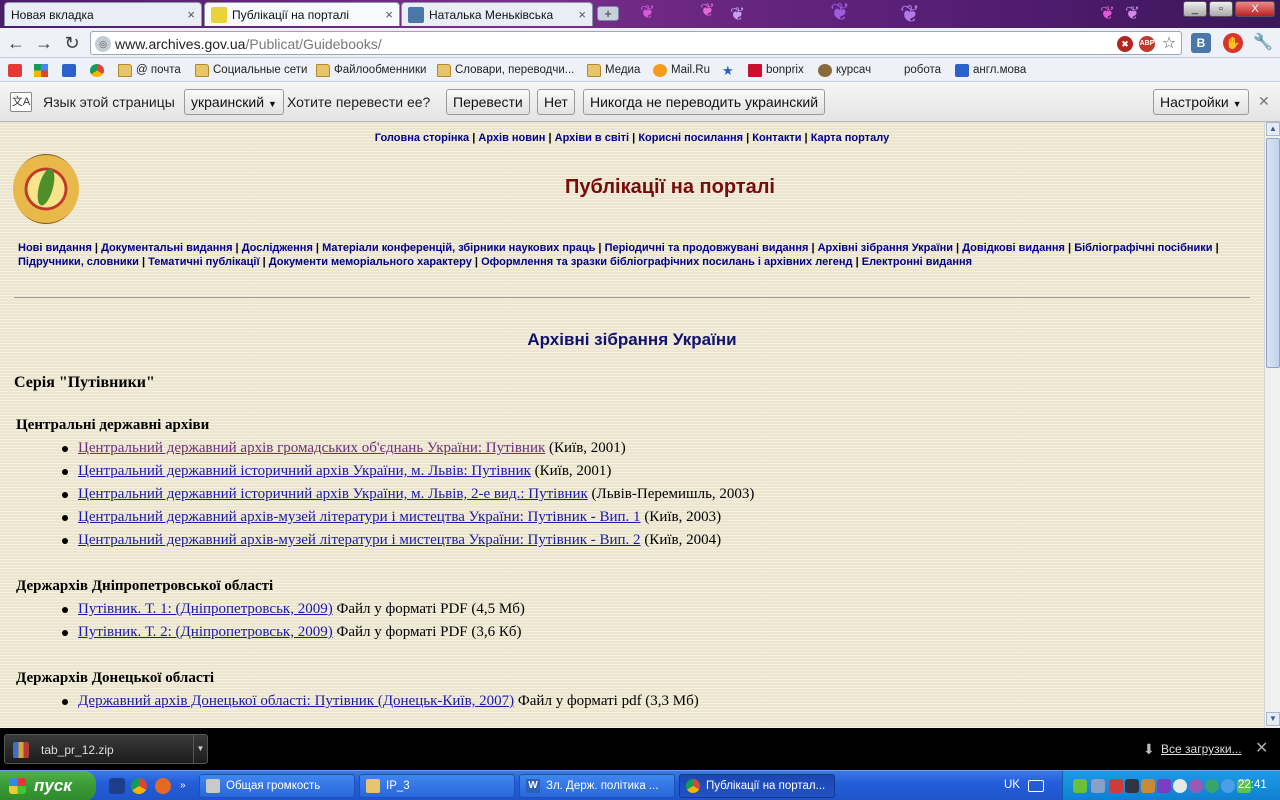 The height and width of the screenshot is (800, 1280). What do you see at coordinates (106, 749) in the screenshot?
I see `download-item: tab_pr_12.zip ▼` at bounding box center [106, 749].